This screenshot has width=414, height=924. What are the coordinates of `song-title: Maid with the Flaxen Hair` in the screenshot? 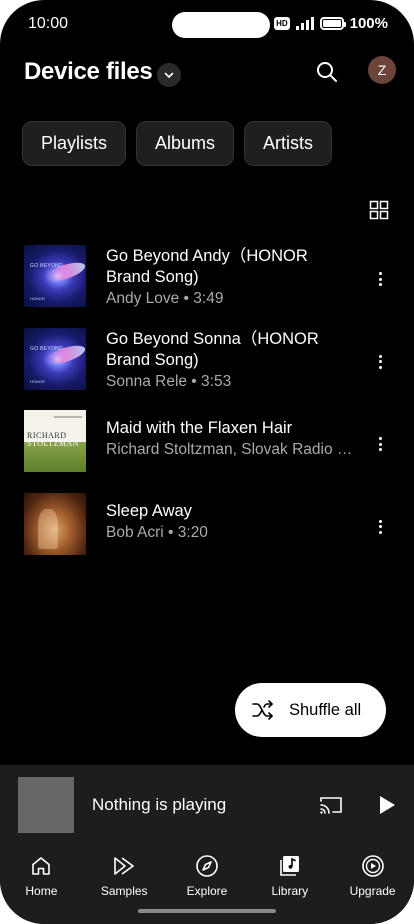 It's located at (199, 428).